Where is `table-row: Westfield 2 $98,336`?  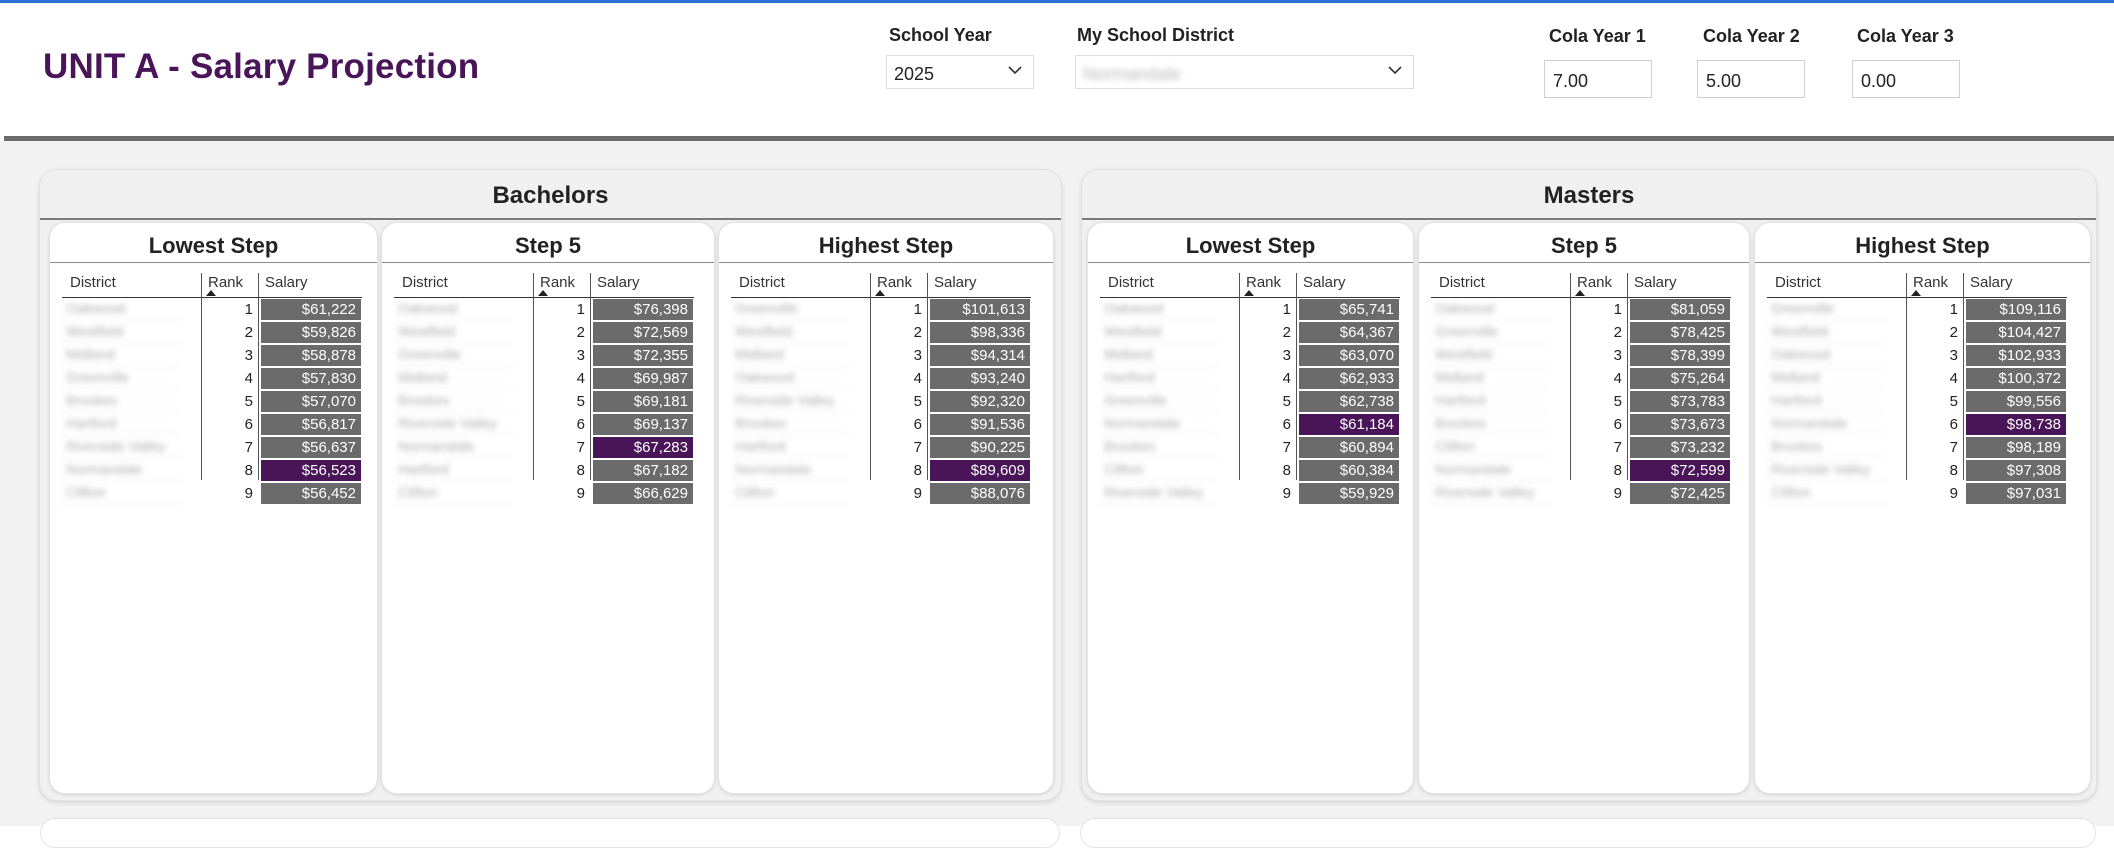
table-row: Westfield 2 $98,336 is located at coordinates (881, 332).